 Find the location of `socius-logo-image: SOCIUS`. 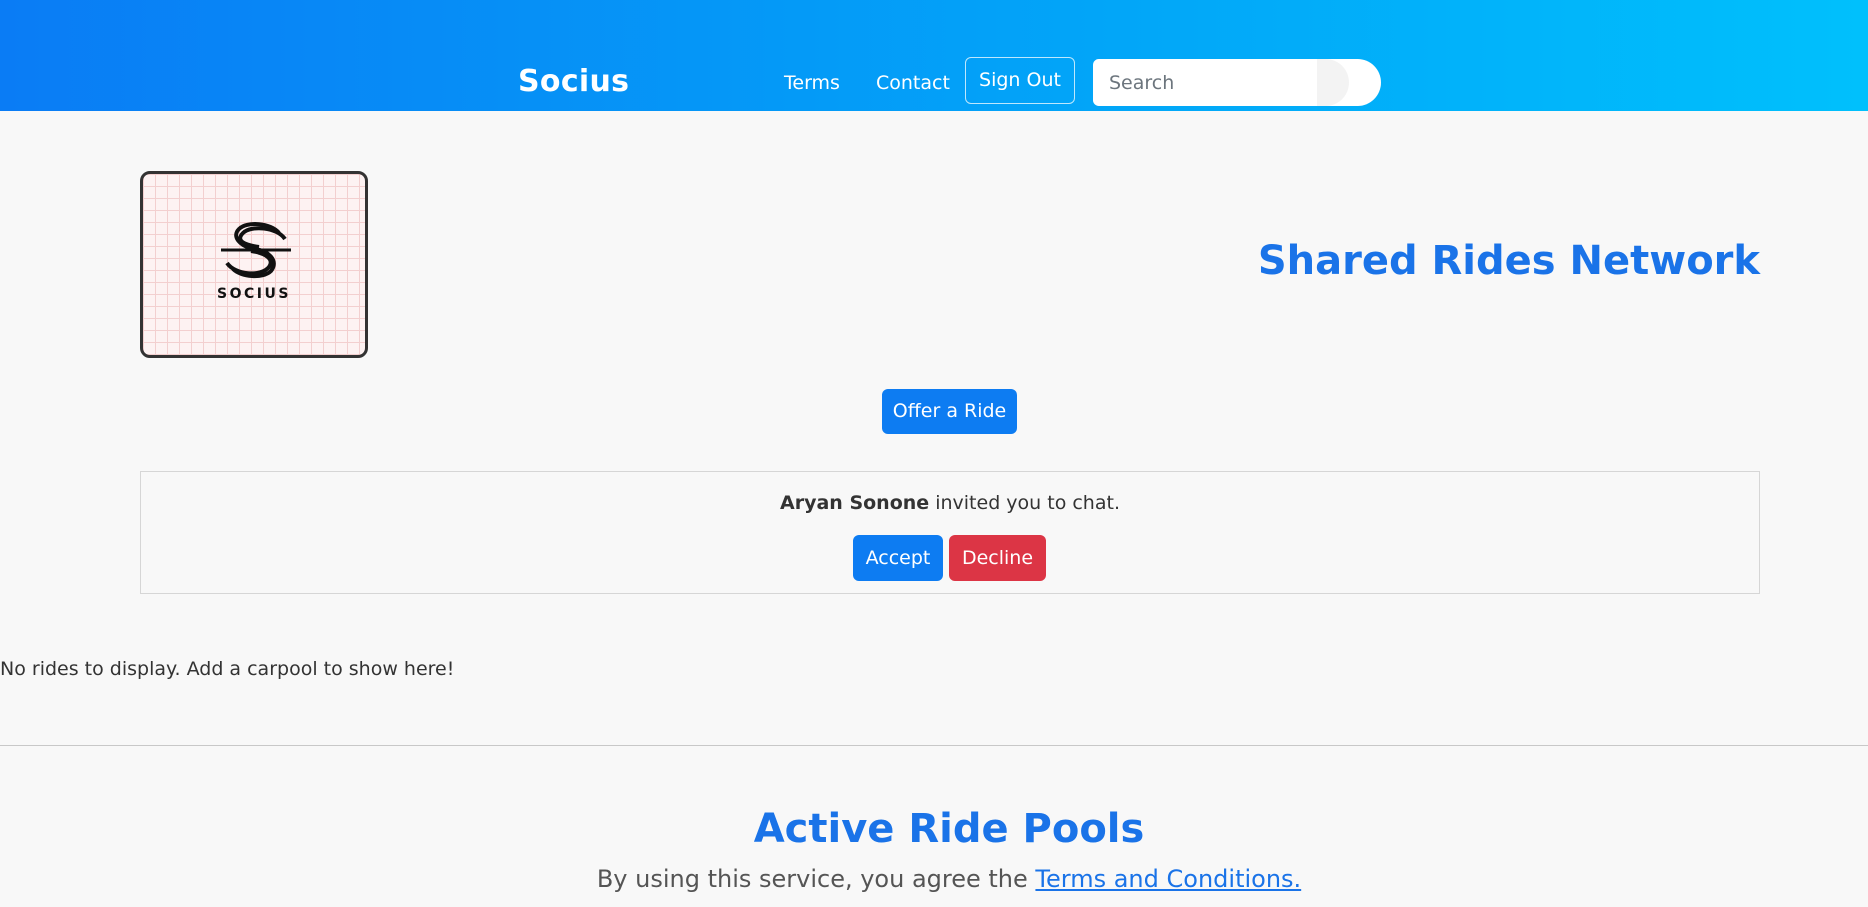

socius-logo-image: SOCIUS is located at coordinates (254, 264).